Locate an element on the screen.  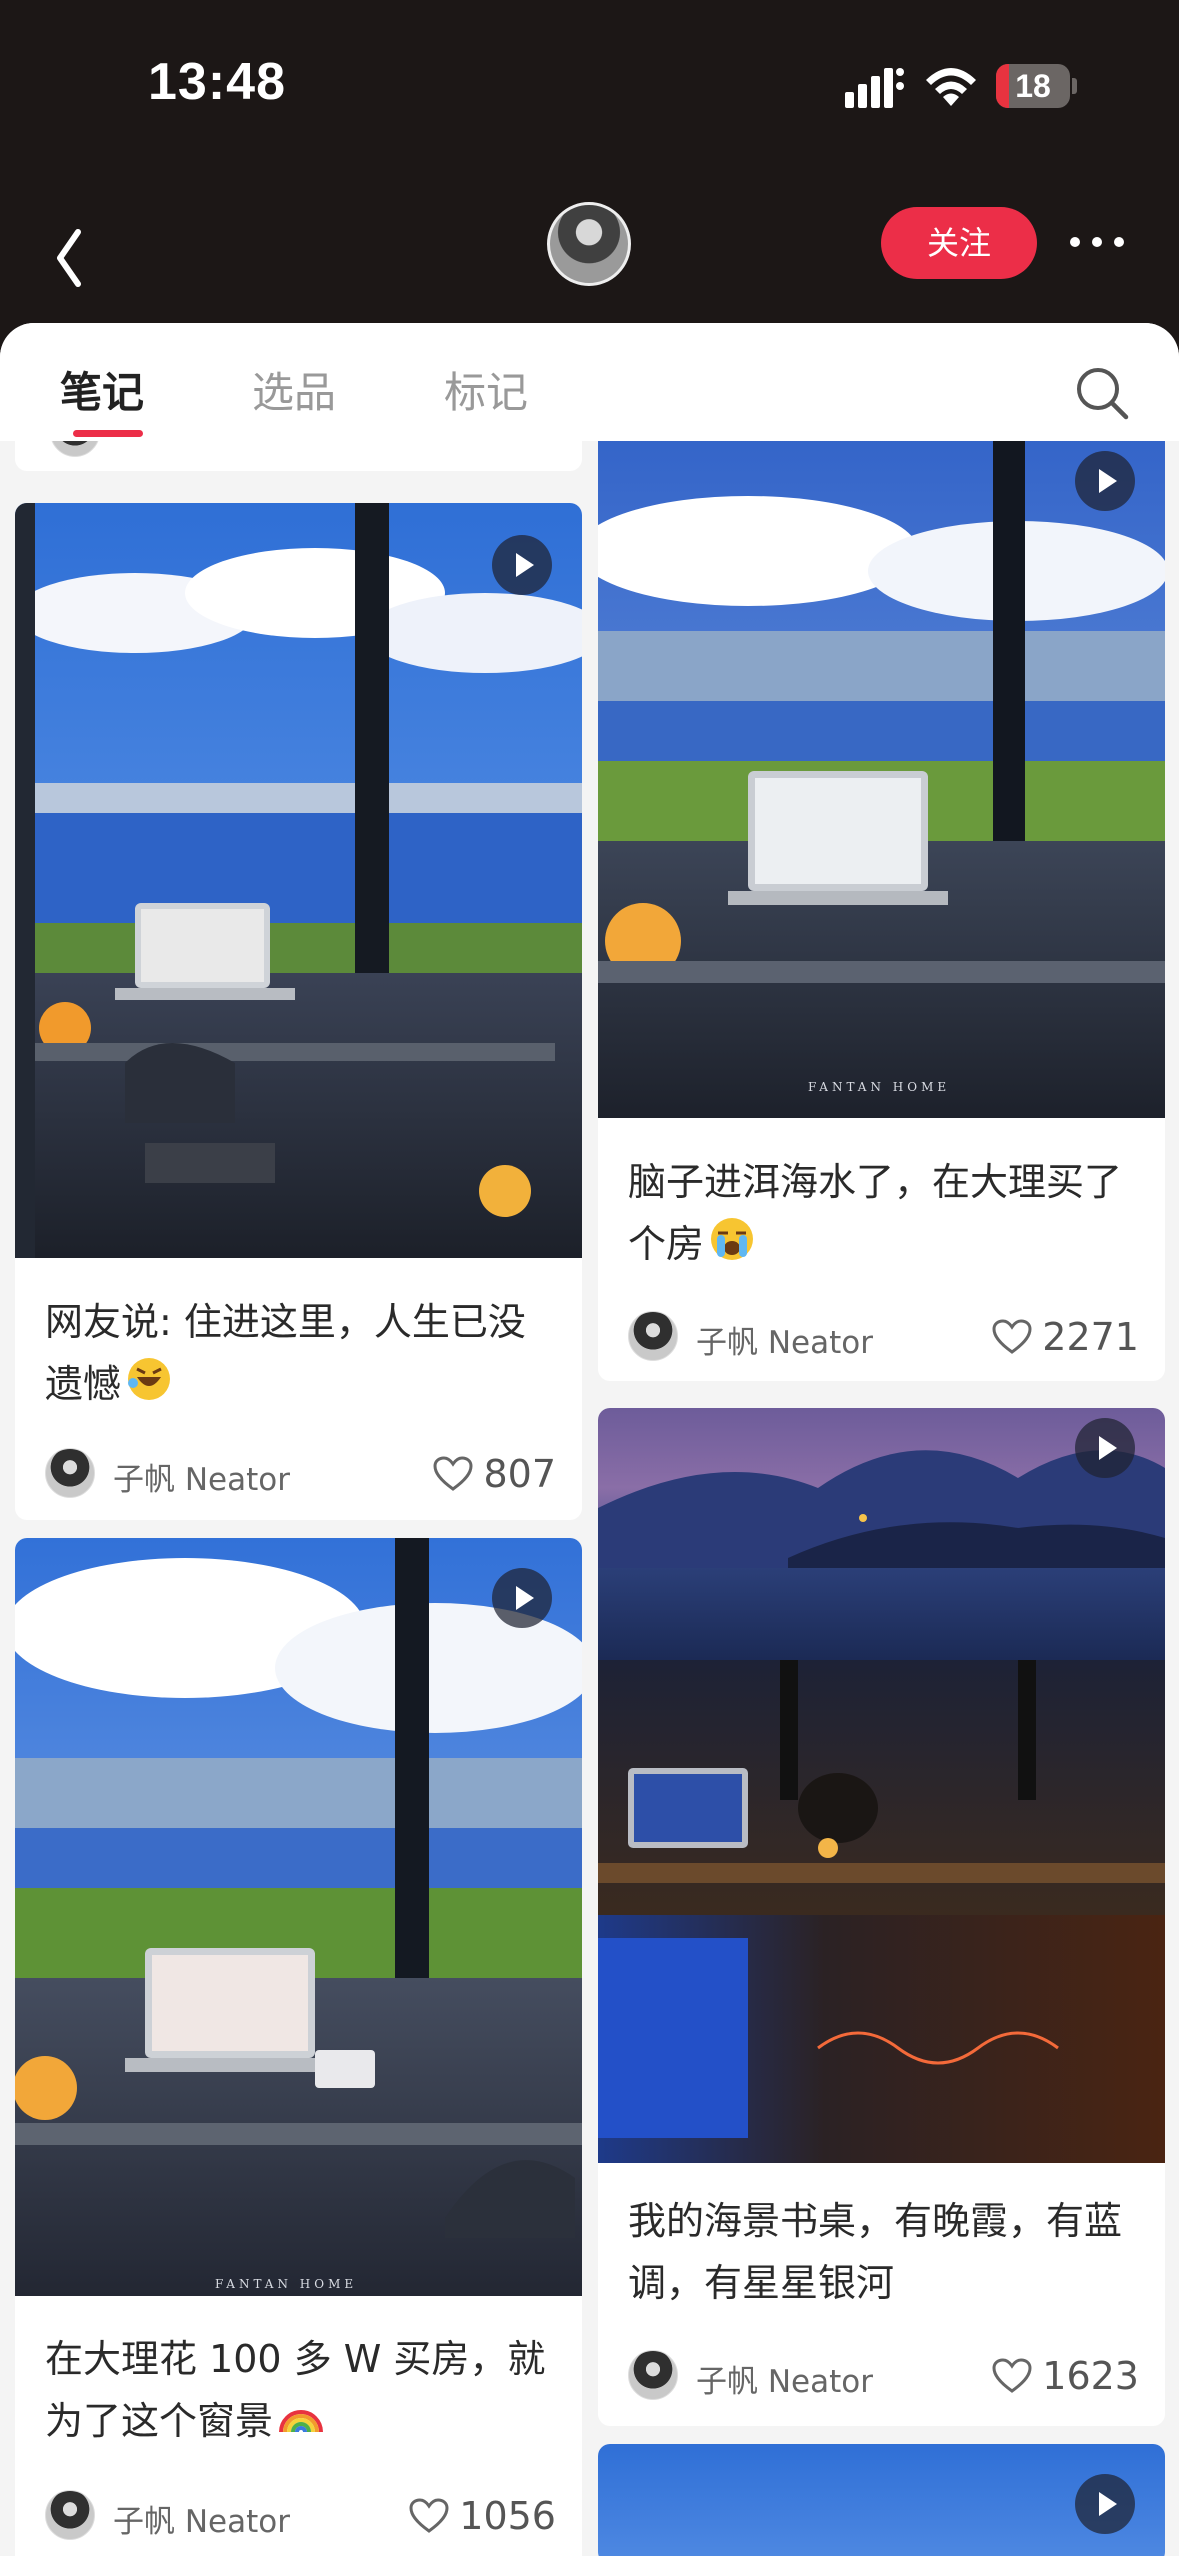
cellular-signal-icon is located at coordinates (874, 88).